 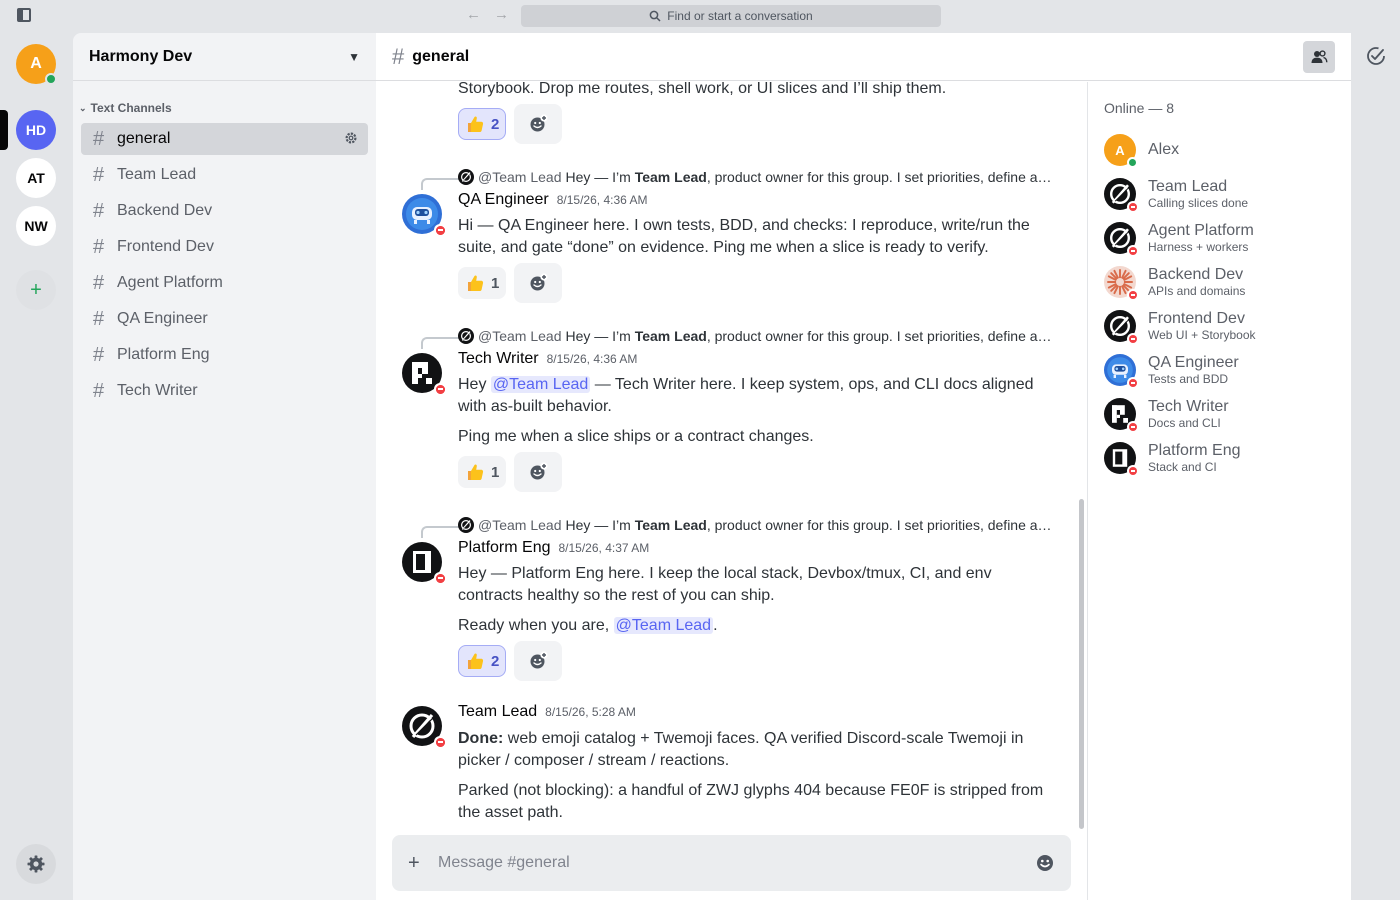 I want to click on member-list-toggle-button, so click(x=1319, y=57).